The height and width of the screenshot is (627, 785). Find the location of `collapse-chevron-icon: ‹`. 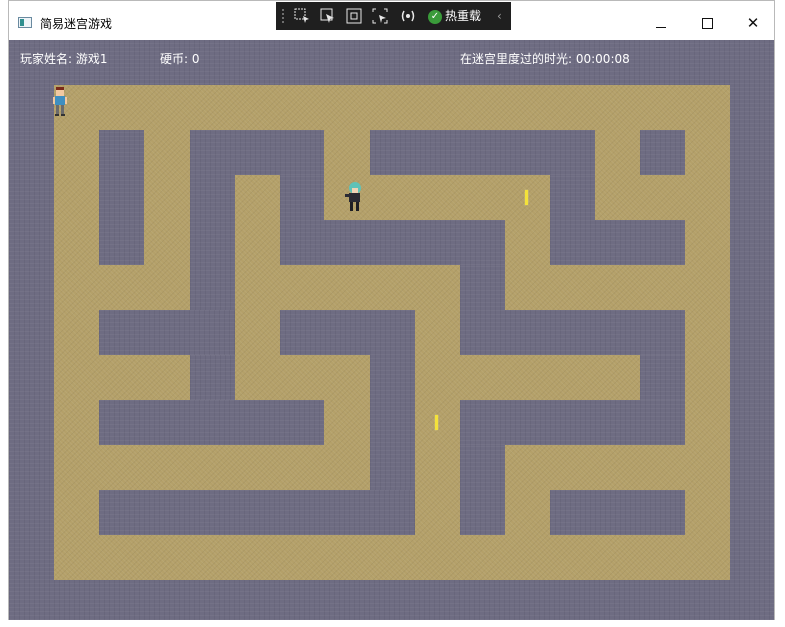

collapse-chevron-icon: ‹ is located at coordinates (499, 16).